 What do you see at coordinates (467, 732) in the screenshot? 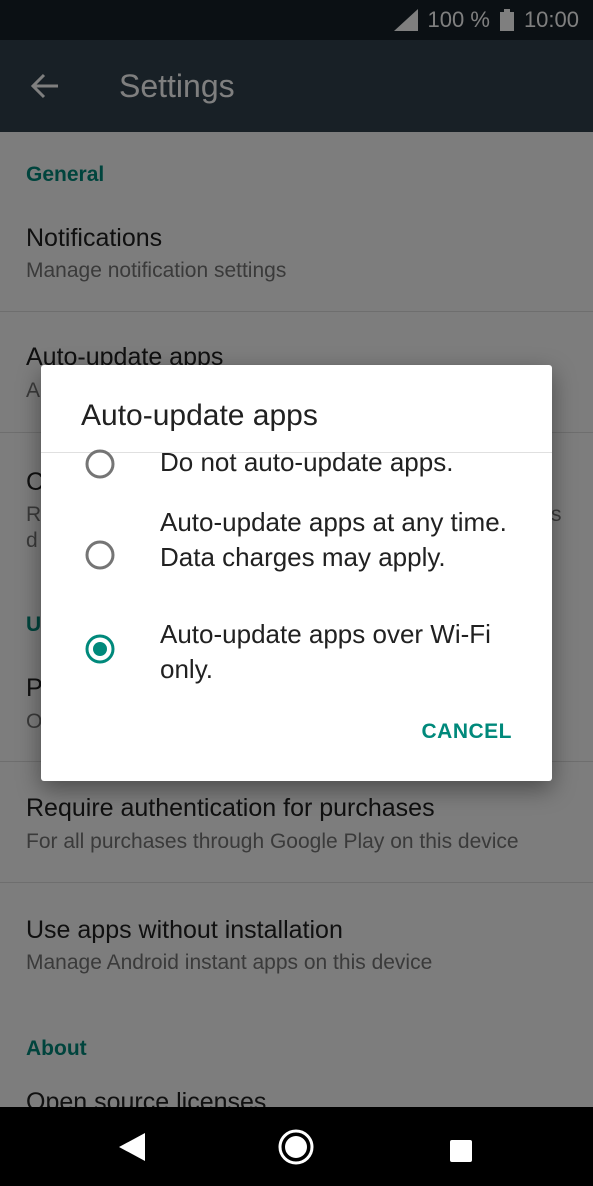
I see `cancel-button: CANCEL` at bounding box center [467, 732].